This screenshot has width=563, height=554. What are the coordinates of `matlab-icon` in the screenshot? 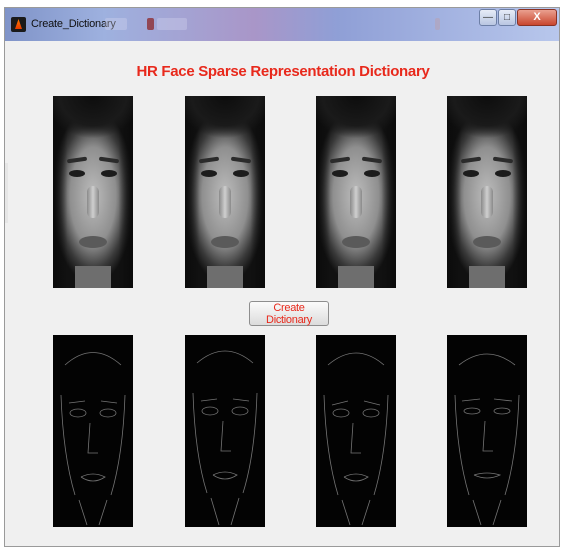 It's located at (18, 24).